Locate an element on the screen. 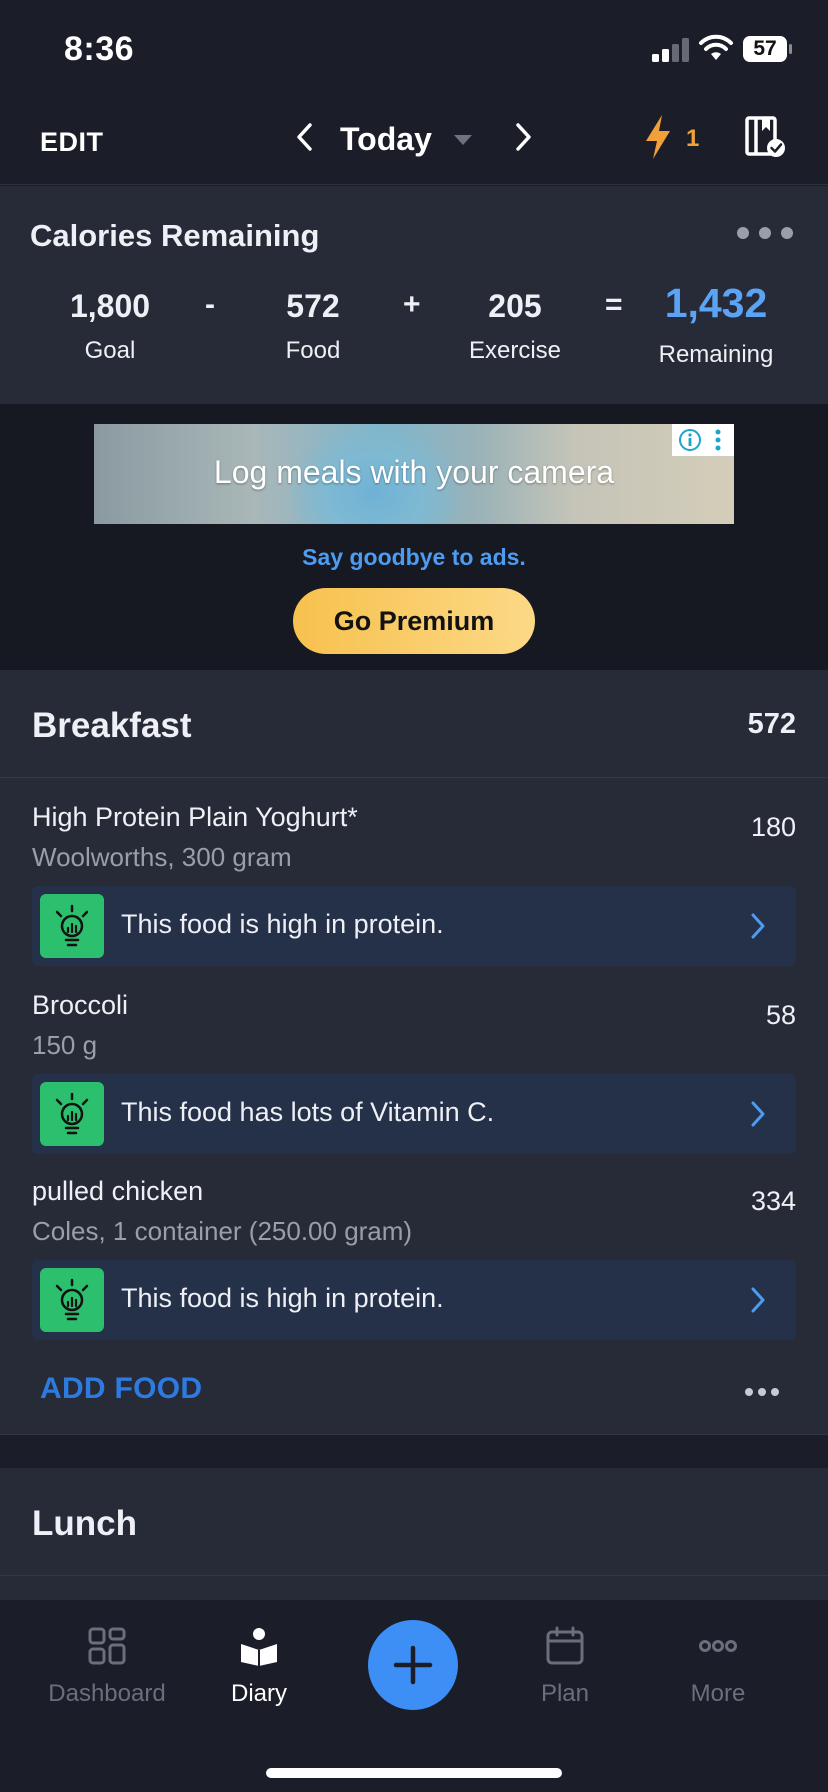  food-description: Coles, 1 container (250.00 gram) is located at coordinates (222, 1231).